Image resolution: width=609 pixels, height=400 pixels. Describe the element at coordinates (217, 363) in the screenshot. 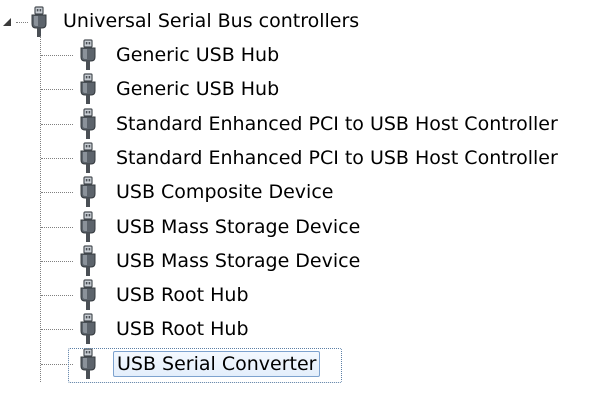

I see `tree-node-label: USB Serial Converter` at that location.